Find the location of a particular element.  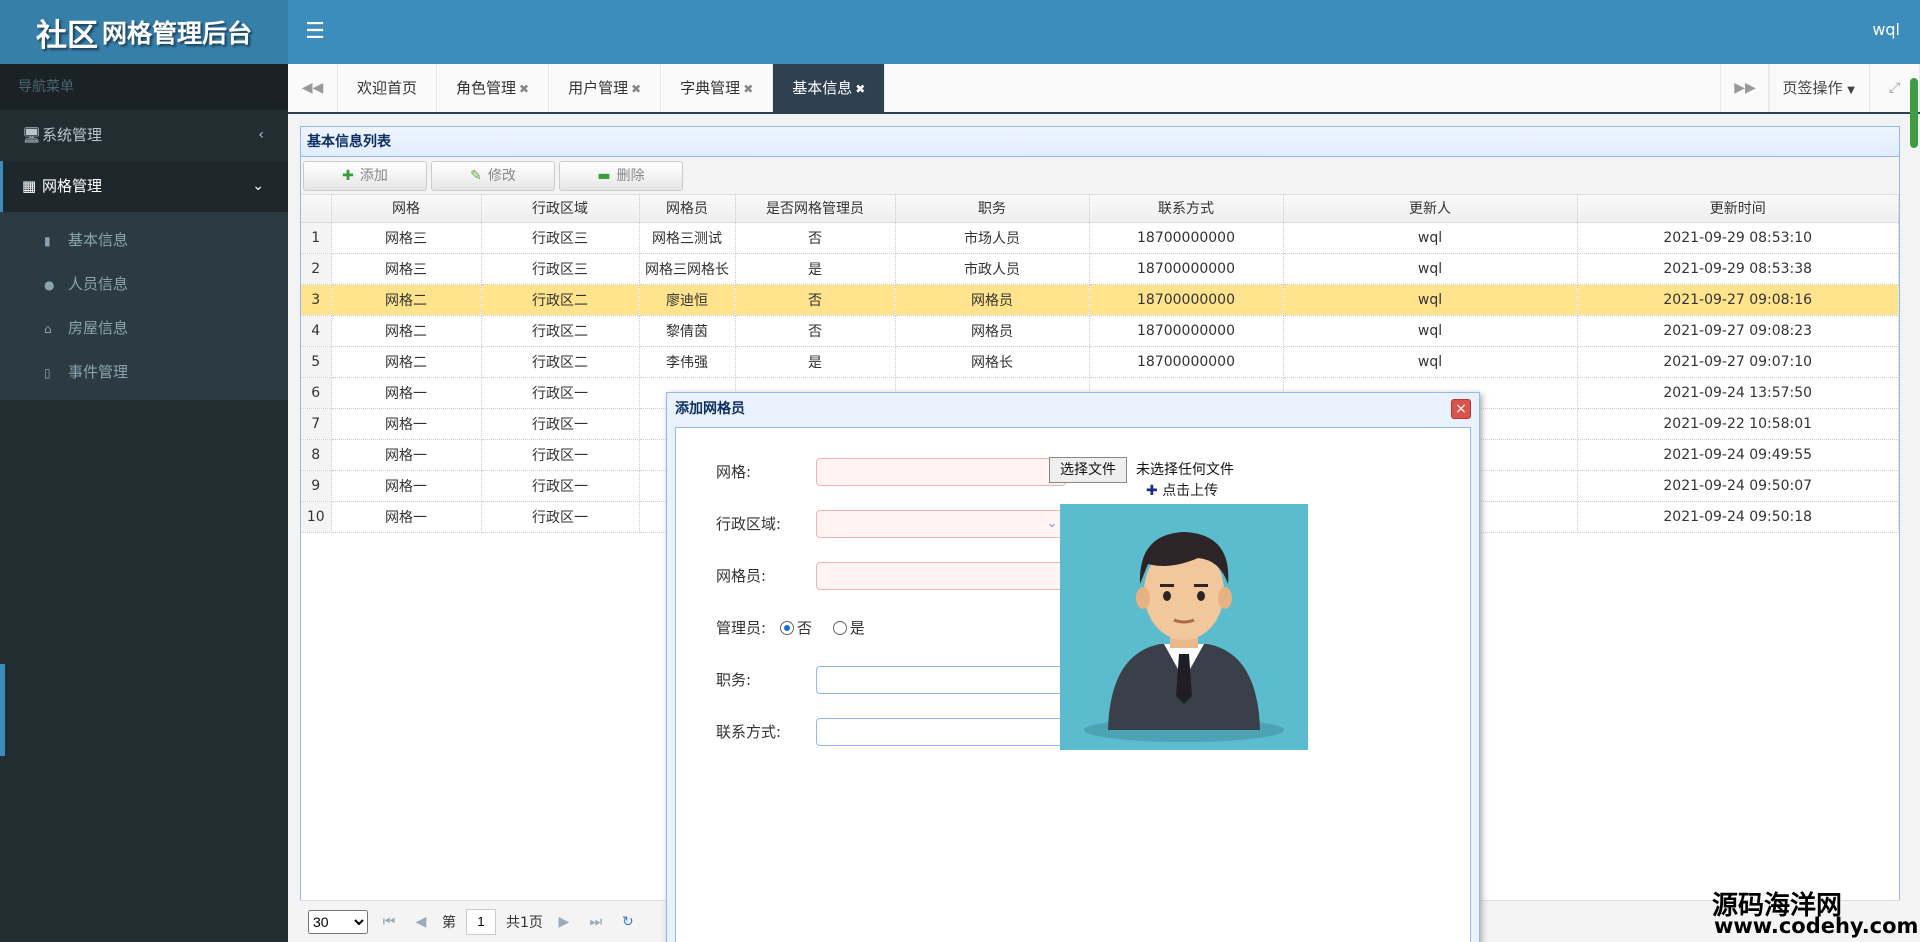

tab-roles: 角色管理 ✖ is located at coordinates (493, 88).